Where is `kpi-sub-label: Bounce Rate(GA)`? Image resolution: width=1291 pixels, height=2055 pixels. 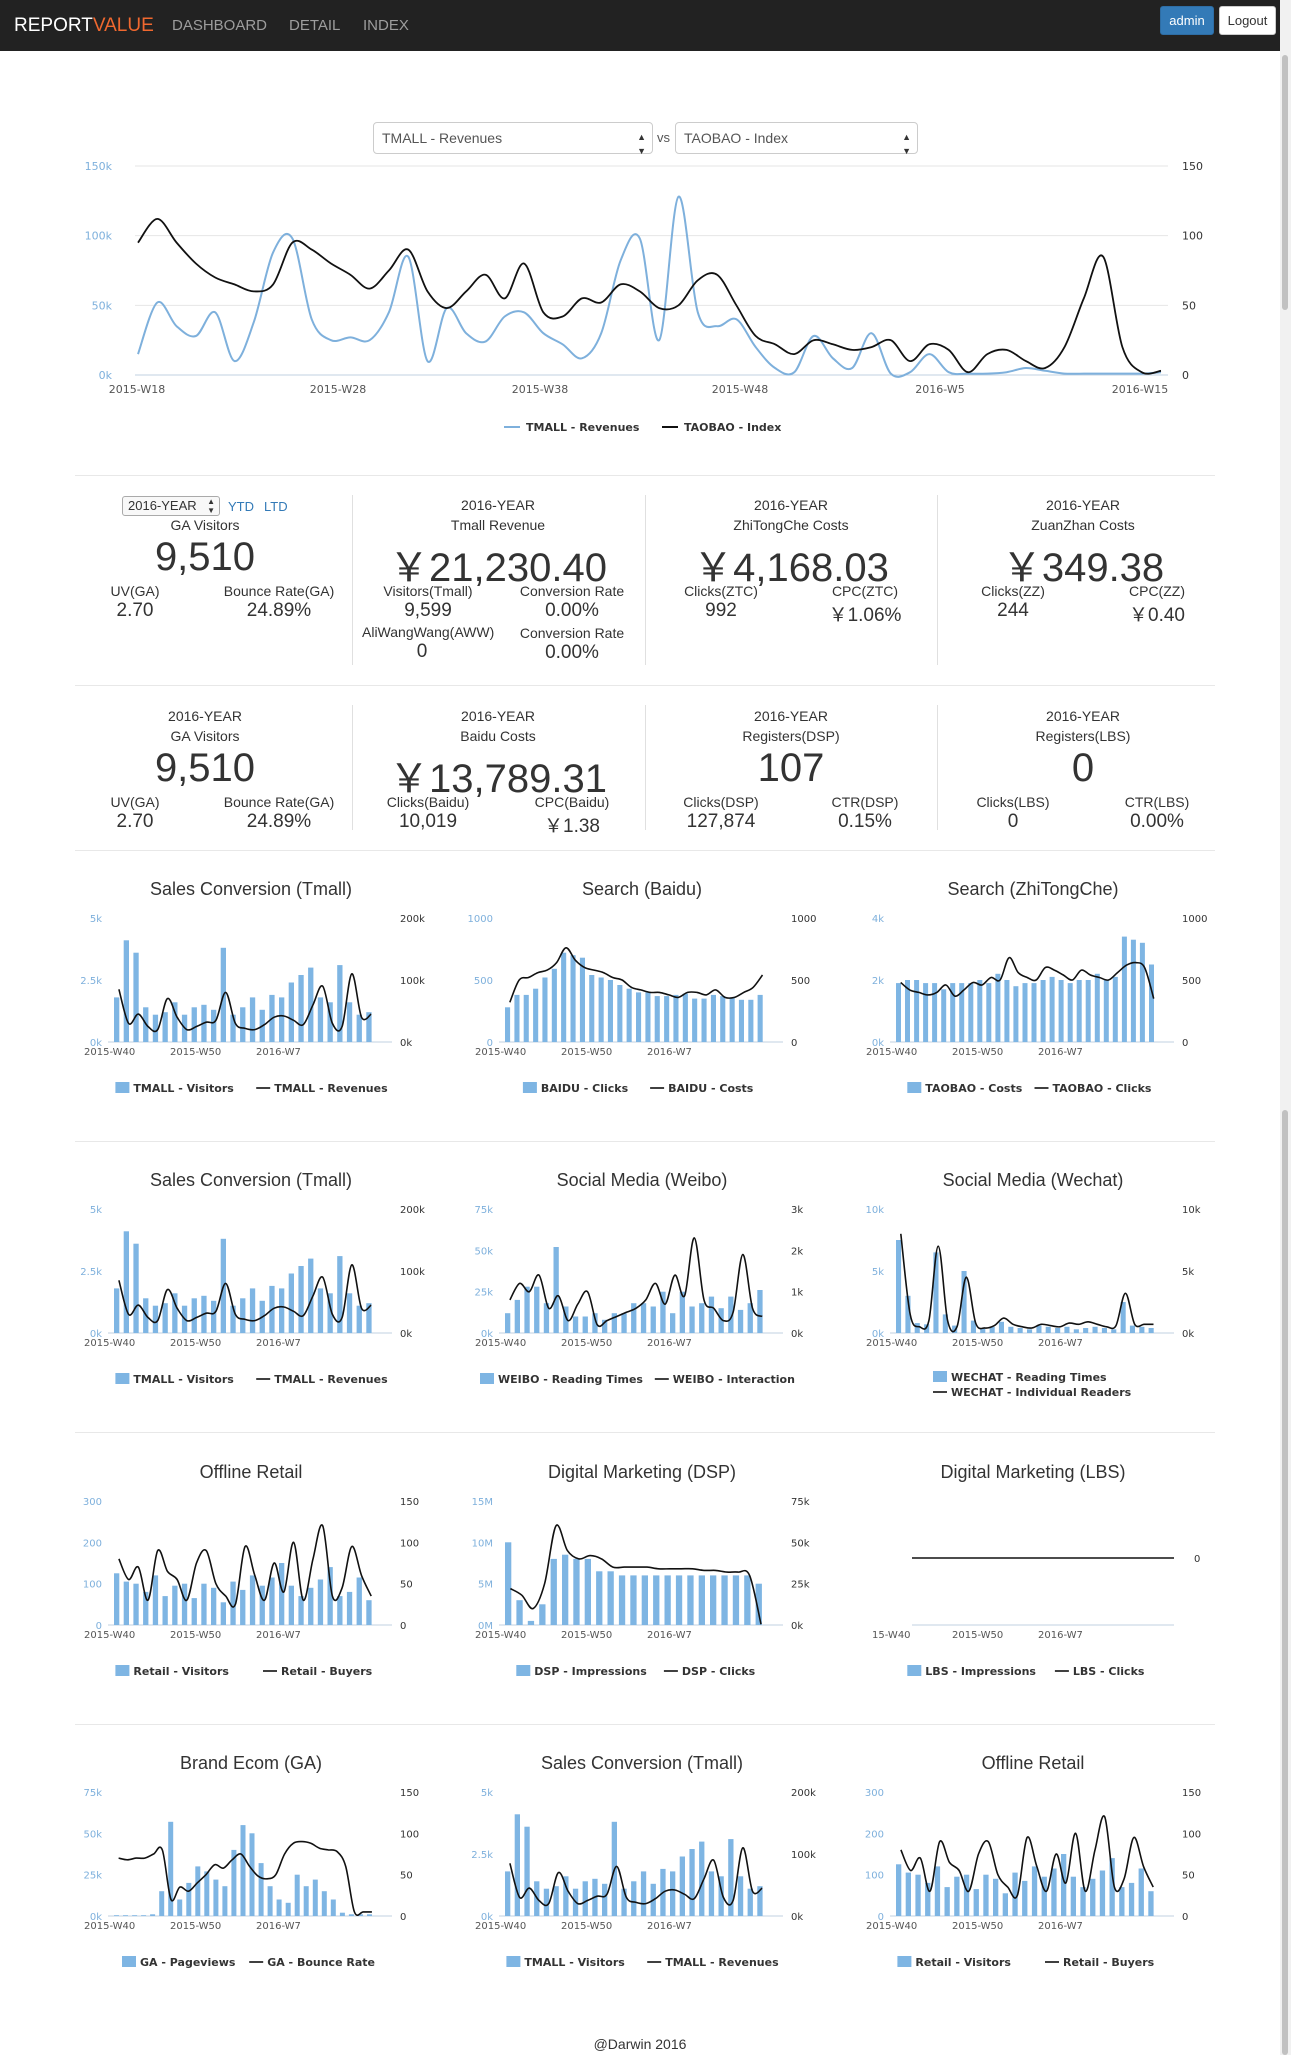
kpi-sub-label: Bounce Rate(GA) is located at coordinates (279, 591).